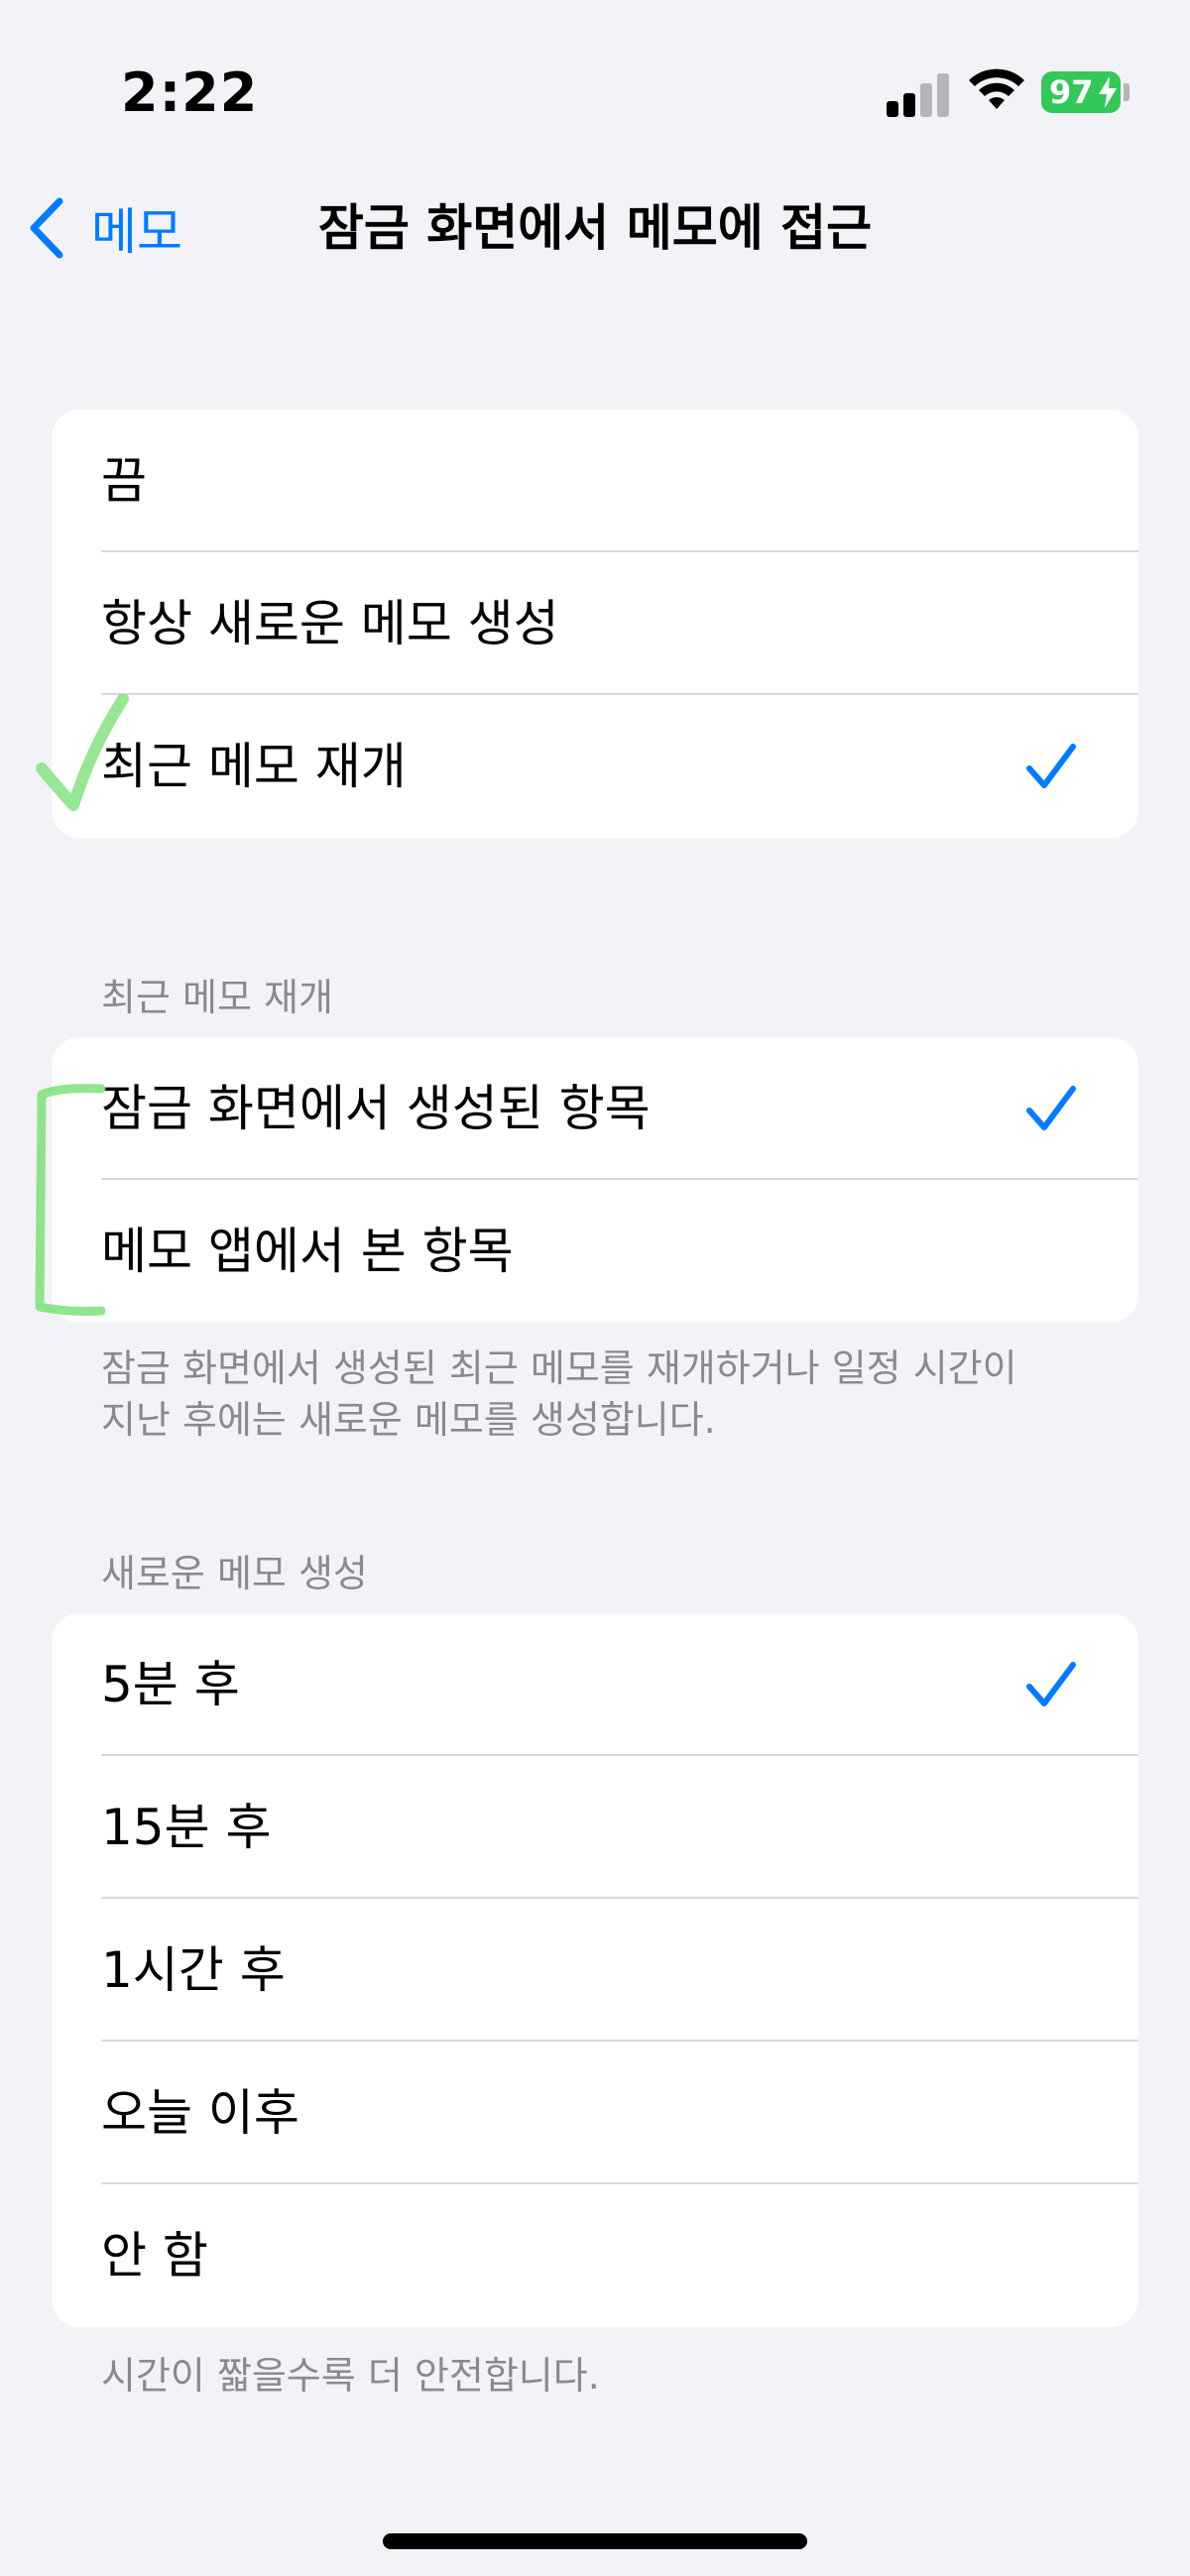 The image size is (1190, 2576). What do you see at coordinates (595, 2541) in the screenshot?
I see `home-indicator` at bounding box center [595, 2541].